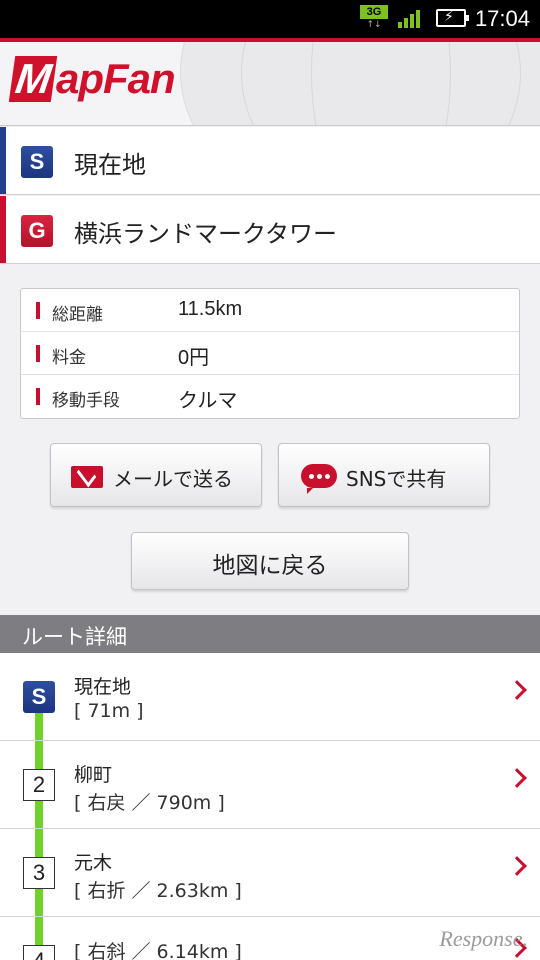 The width and height of the screenshot is (540, 960). I want to click on summary-row-transport: 移動手段 クルマ, so click(270, 396).